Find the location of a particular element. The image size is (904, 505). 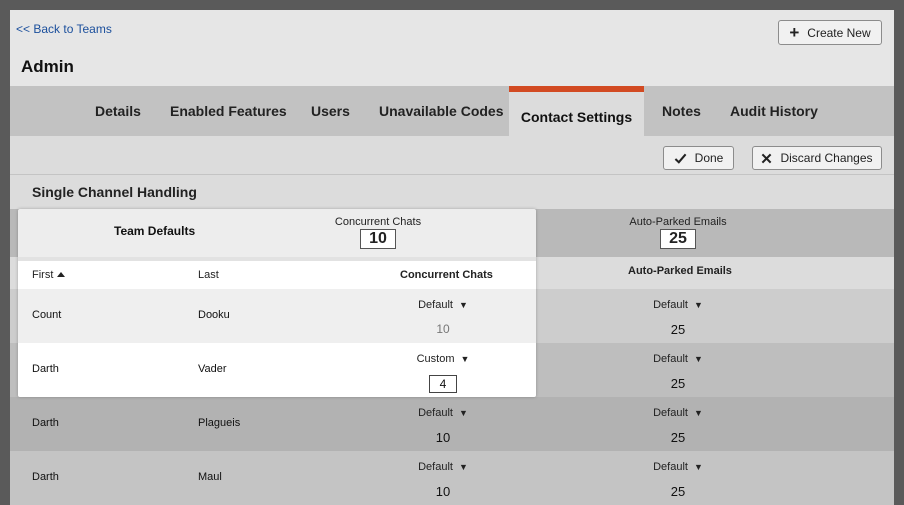

concurrent-value: 4 is located at coordinates (439, 384).